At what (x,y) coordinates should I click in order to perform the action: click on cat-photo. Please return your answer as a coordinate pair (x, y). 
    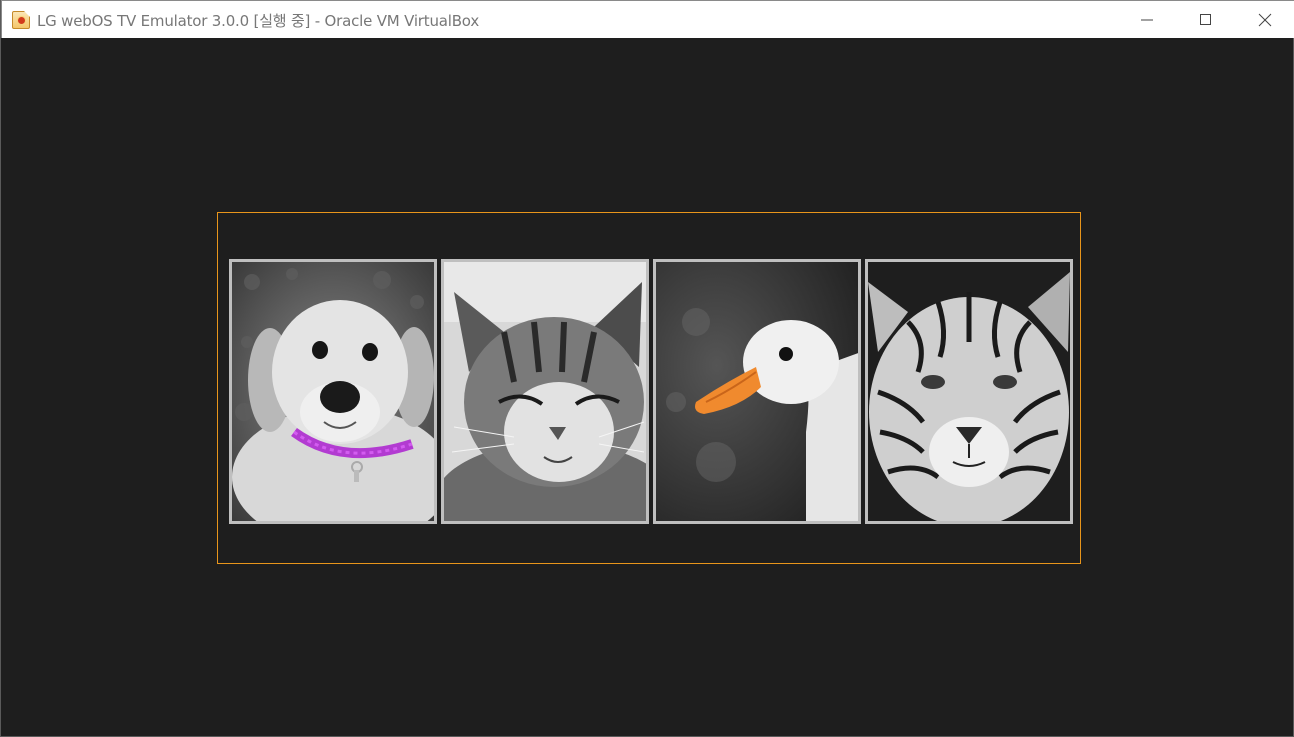
    Looking at the image, I should click on (545, 391).